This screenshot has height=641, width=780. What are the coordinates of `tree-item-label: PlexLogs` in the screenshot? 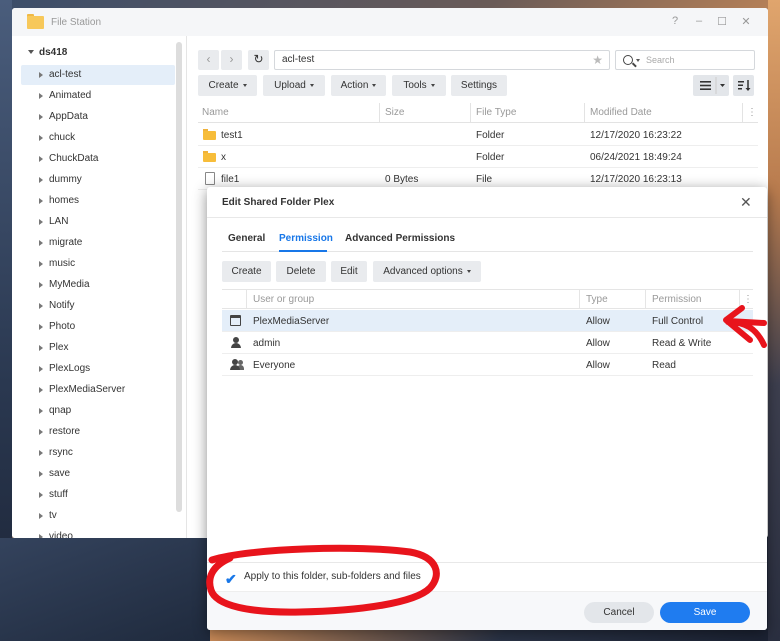 It's located at (70, 368).